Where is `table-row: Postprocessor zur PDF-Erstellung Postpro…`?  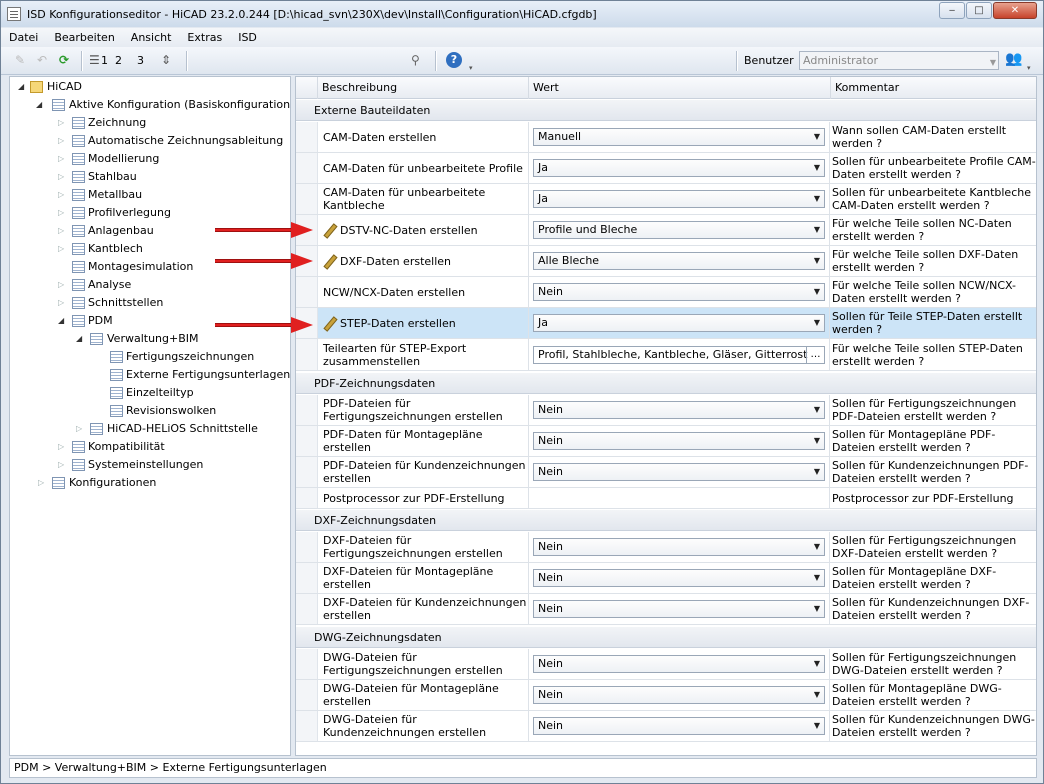
table-row: Postprocessor zur PDF-Erstellung Postpro… is located at coordinates (666, 498).